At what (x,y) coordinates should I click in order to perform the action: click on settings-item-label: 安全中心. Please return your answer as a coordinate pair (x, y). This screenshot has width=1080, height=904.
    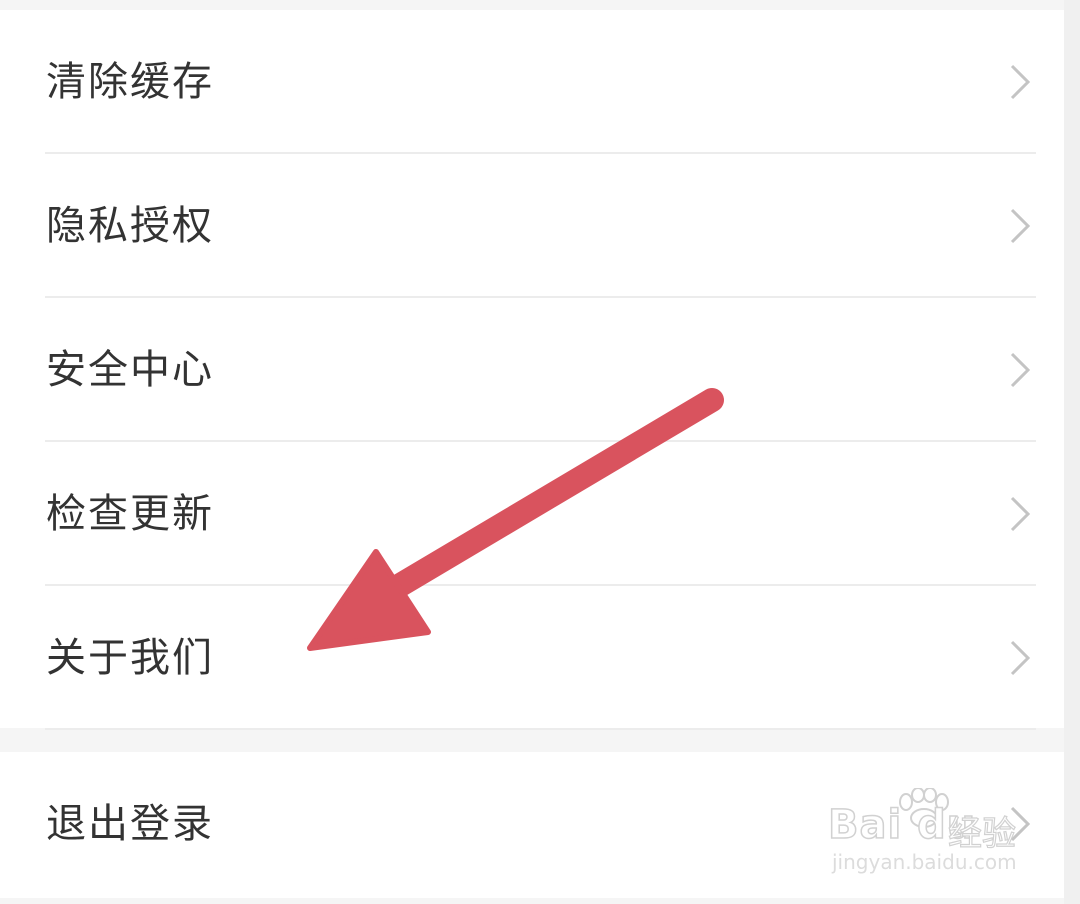
    Looking at the image, I should click on (130, 370).